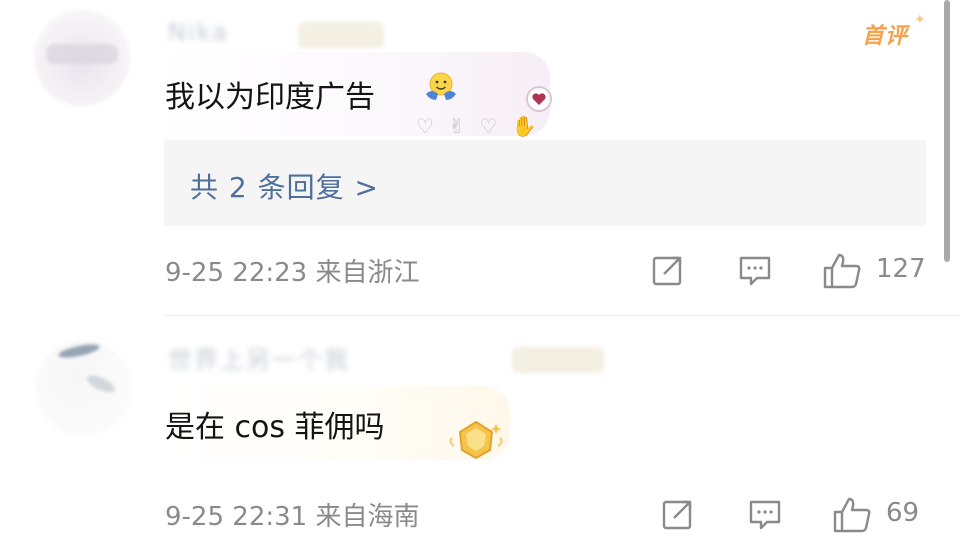  Describe the element at coordinates (947, 131) in the screenshot. I see `scrollbar` at that location.